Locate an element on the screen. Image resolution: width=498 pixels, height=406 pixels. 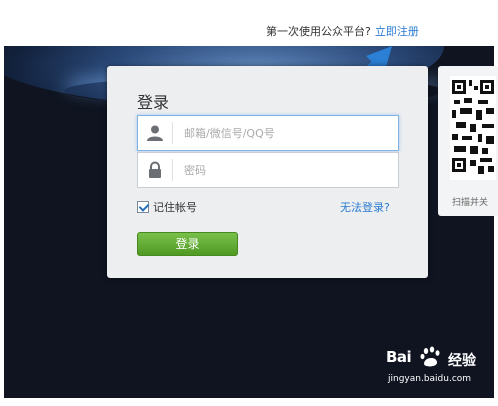
register-link: 立即注册 is located at coordinates (397, 31).